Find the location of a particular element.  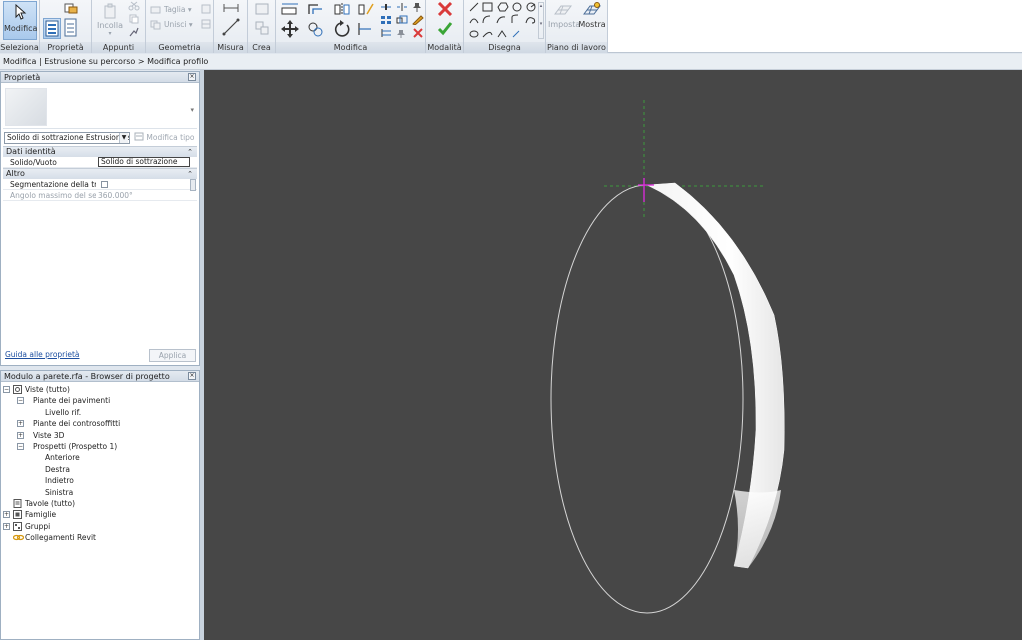

type-thumbnail is located at coordinates (26, 107).